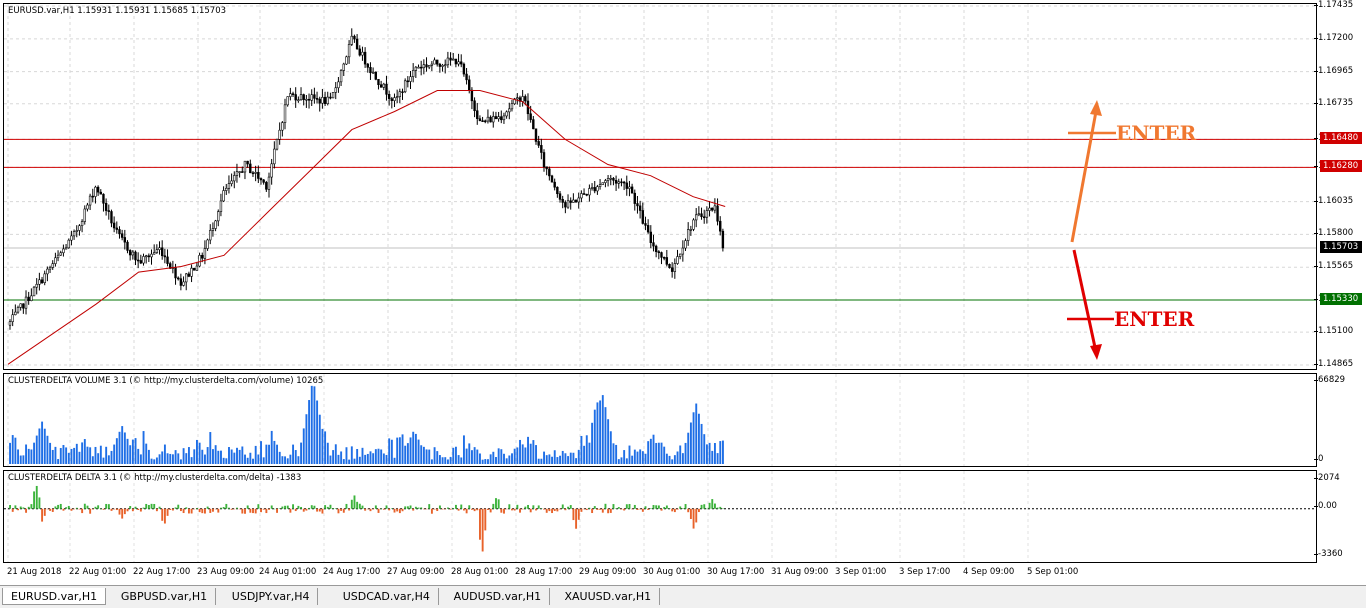 The image size is (1366, 608). What do you see at coordinates (736, 572) in the screenshot?
I see `time-axis-label: 30 Aug 17:00` at bounding box center [736, 572].